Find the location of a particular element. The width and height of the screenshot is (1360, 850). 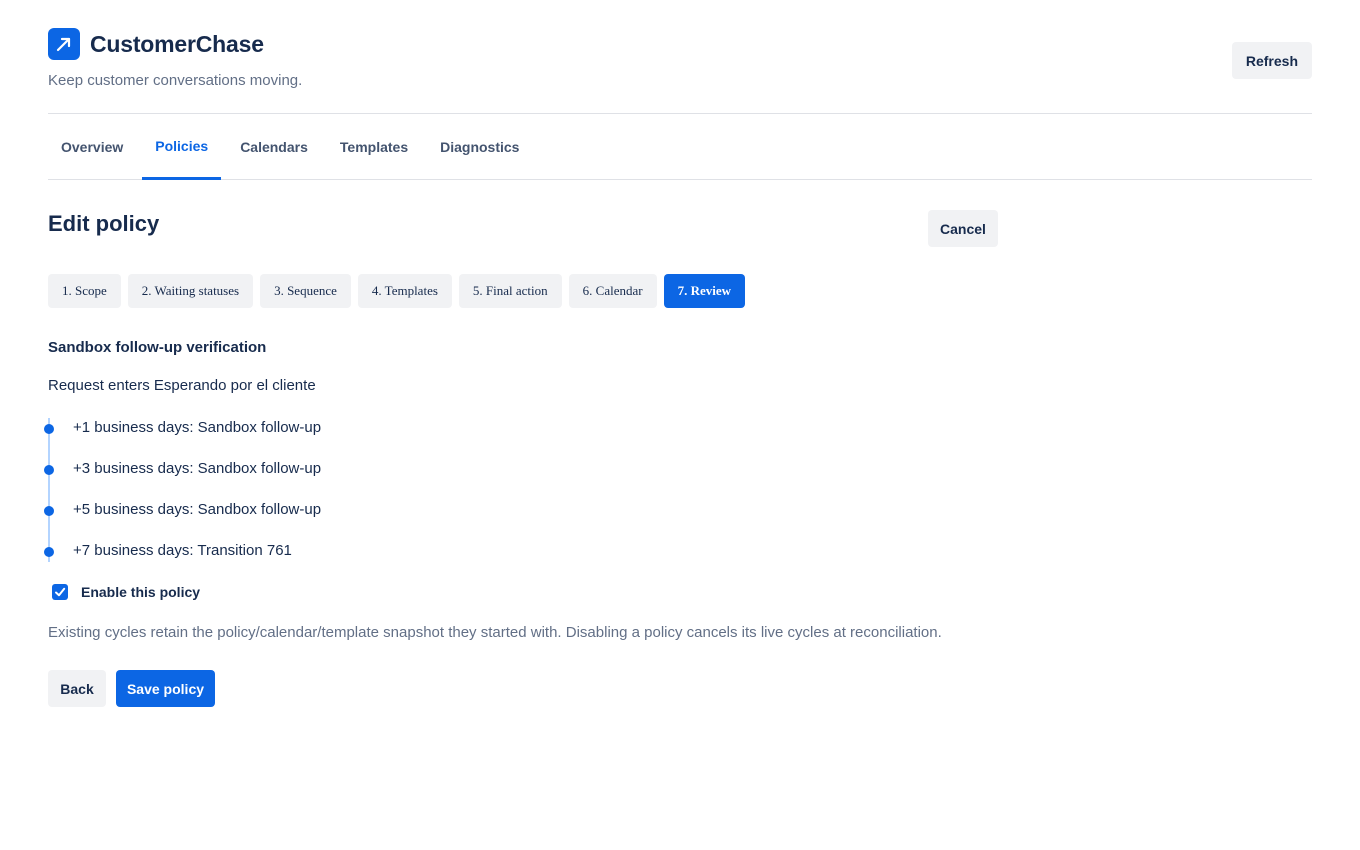

tab-overview: Overview is located at coordinates (92, 146).